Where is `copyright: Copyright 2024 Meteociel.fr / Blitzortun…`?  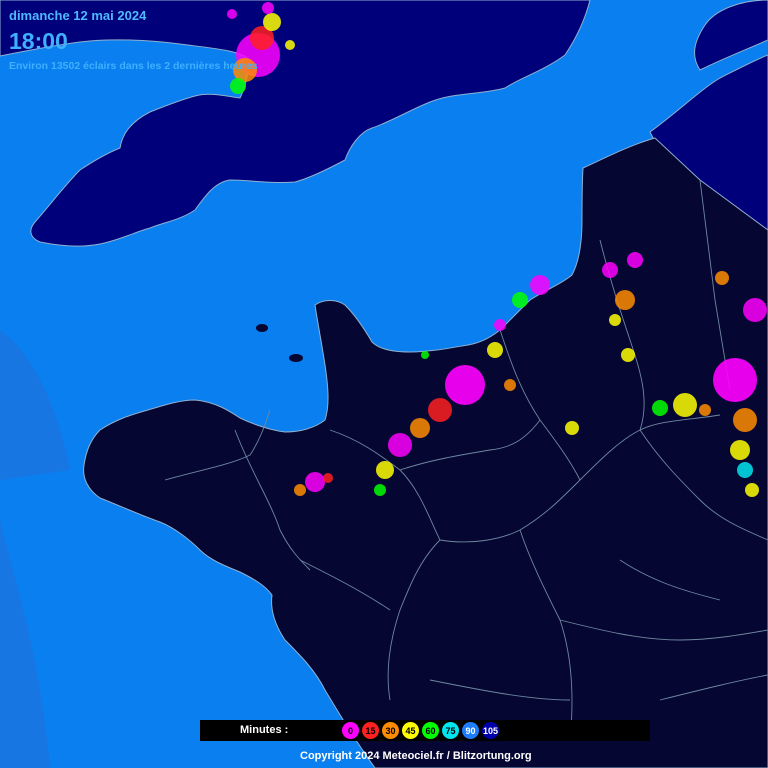 copyright: Copyright 2024 Meteociel.fr / Blitzortun… is located at coordinates (416, 756).